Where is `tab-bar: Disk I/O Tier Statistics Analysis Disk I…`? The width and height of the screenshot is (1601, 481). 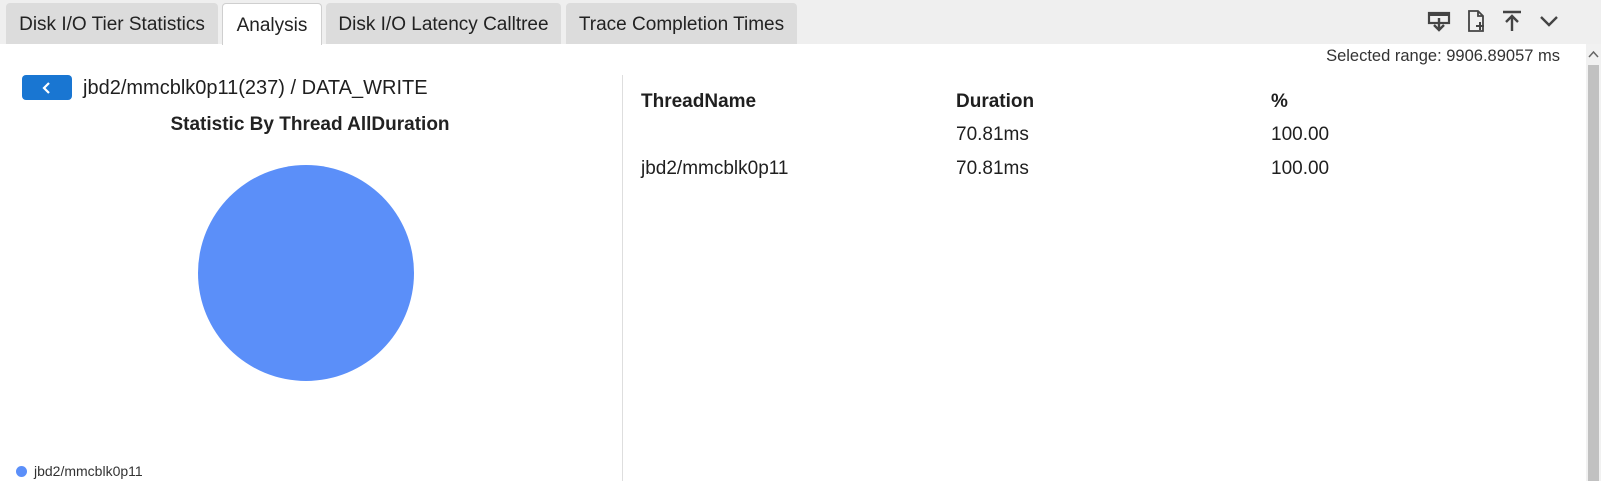 tab-bar: Disk I/O Tier Statistics Analysis Disk I… is located at coordinates (800, 22).